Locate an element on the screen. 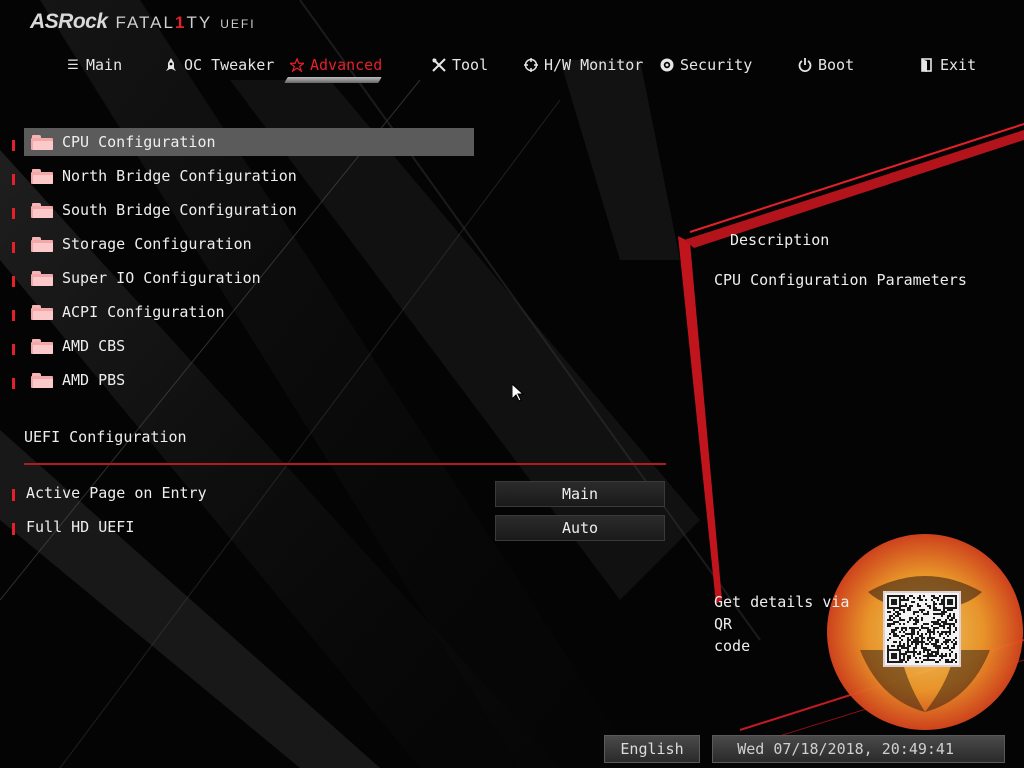 This screenshot has width=1024, height=768. tab-advanced: Advanced is located at coordinates (336, 65).